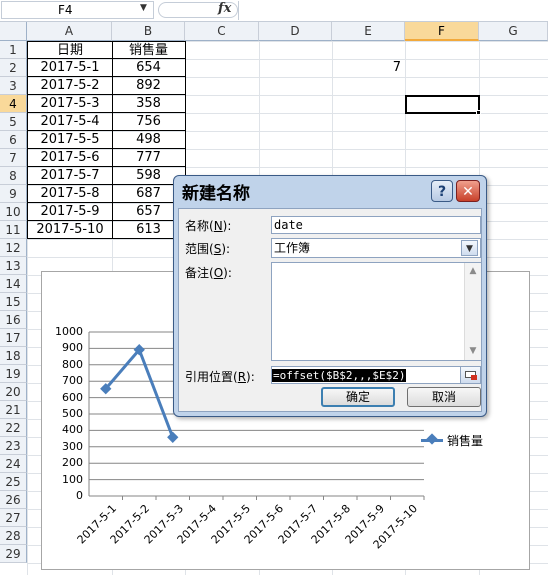 This screenshot has height=575, width=548. What do you see at coordinates (72, 413) in the screenshot?
I see `y-tick-label: 500` at bounding box center [72, 413].